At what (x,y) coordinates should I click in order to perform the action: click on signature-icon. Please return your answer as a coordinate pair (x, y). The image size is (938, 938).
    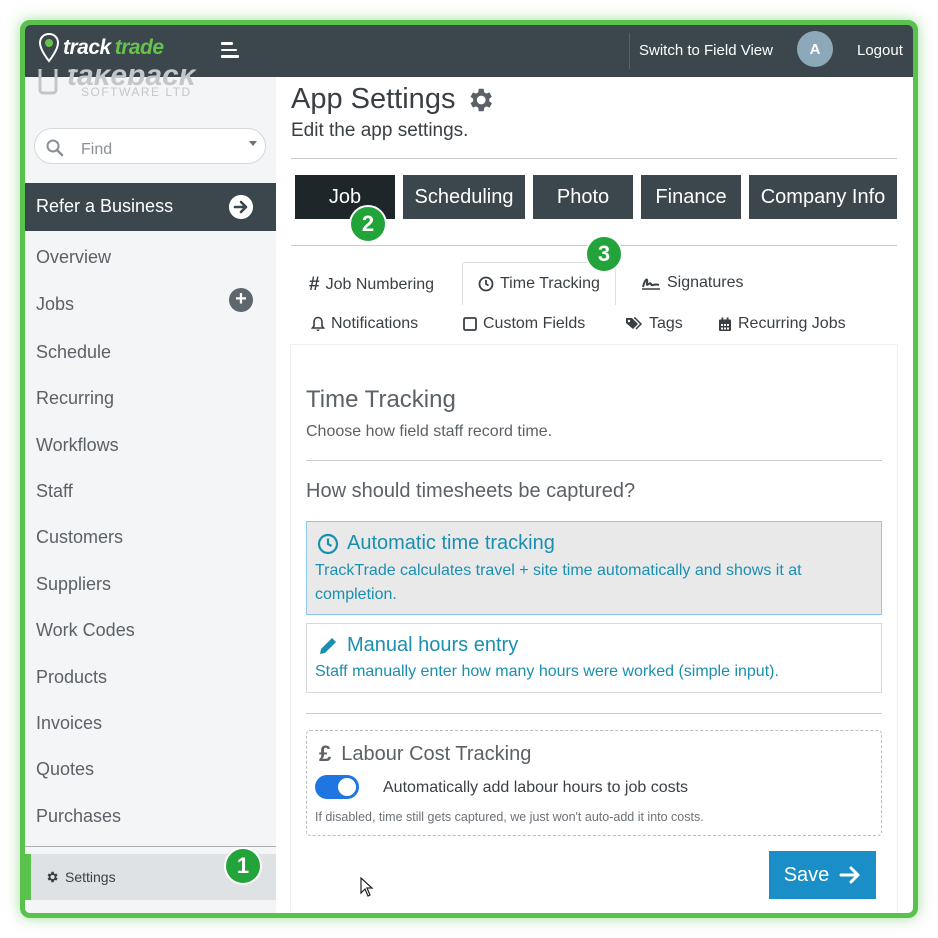
    Looking at the image, I should click on (651, 284).